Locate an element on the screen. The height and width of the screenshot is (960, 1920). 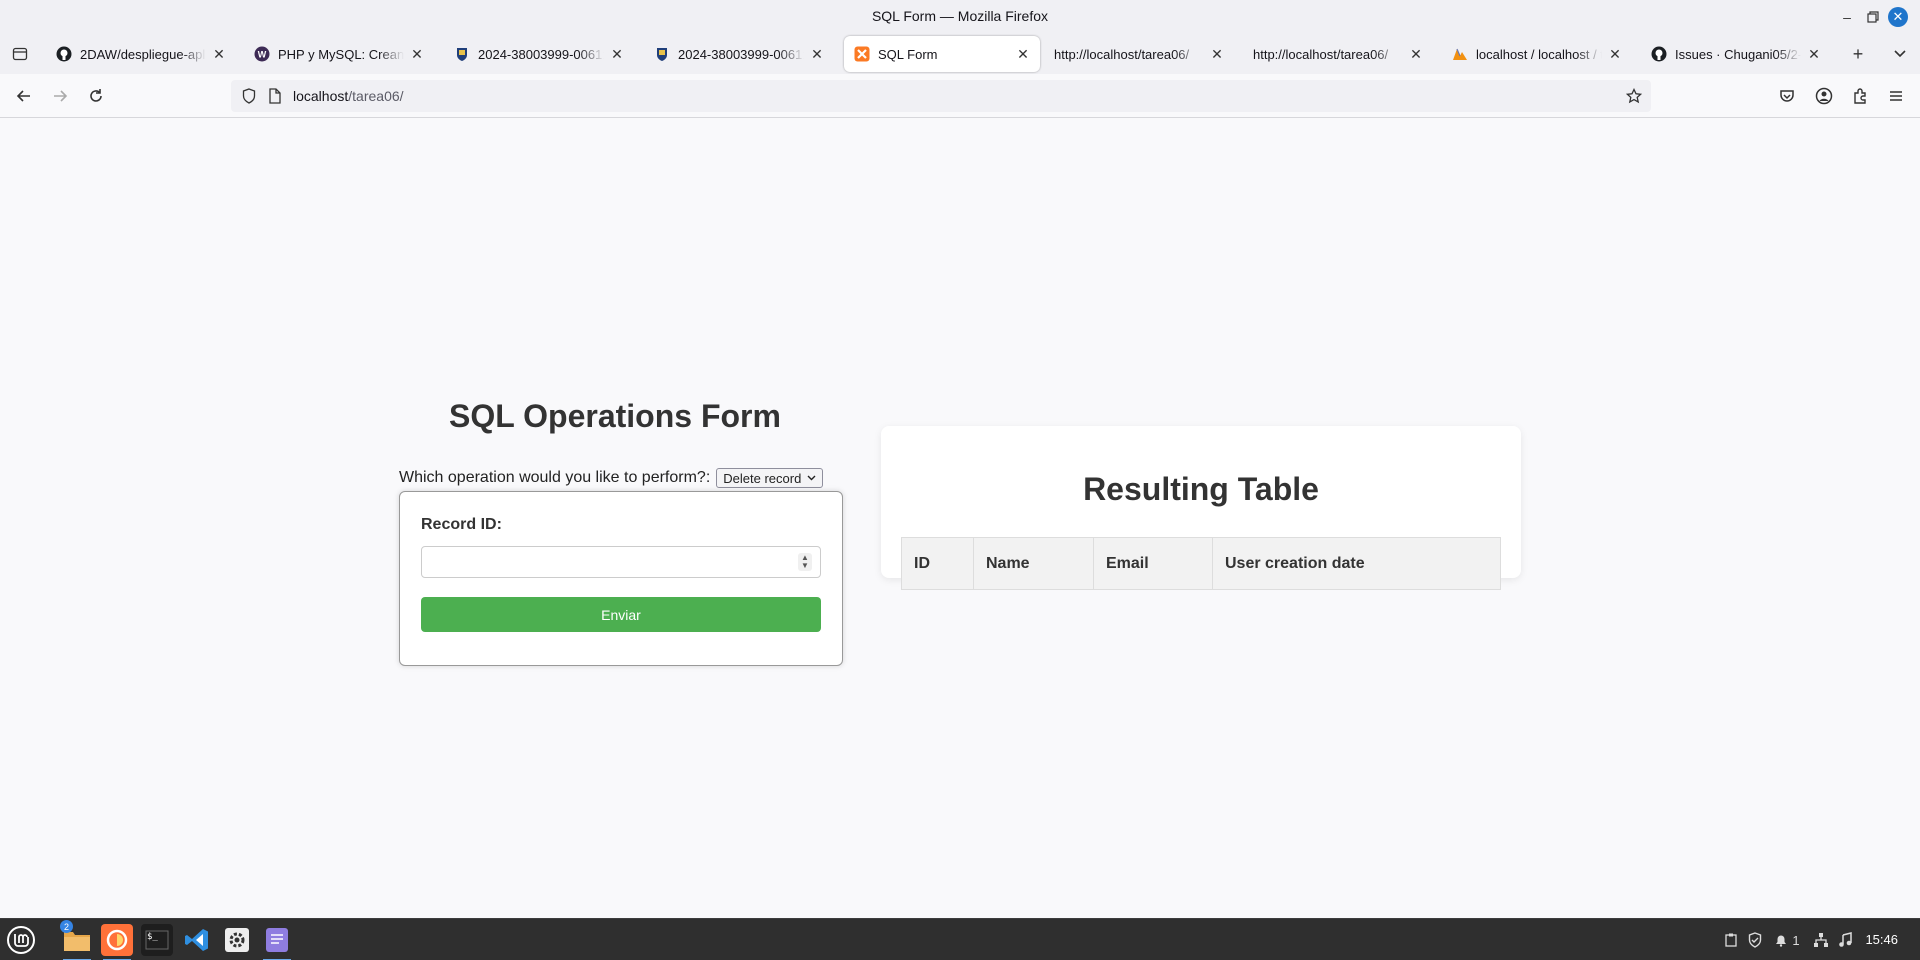
number-spinner: ▲ ▼ is located at coordinates (805, 562).